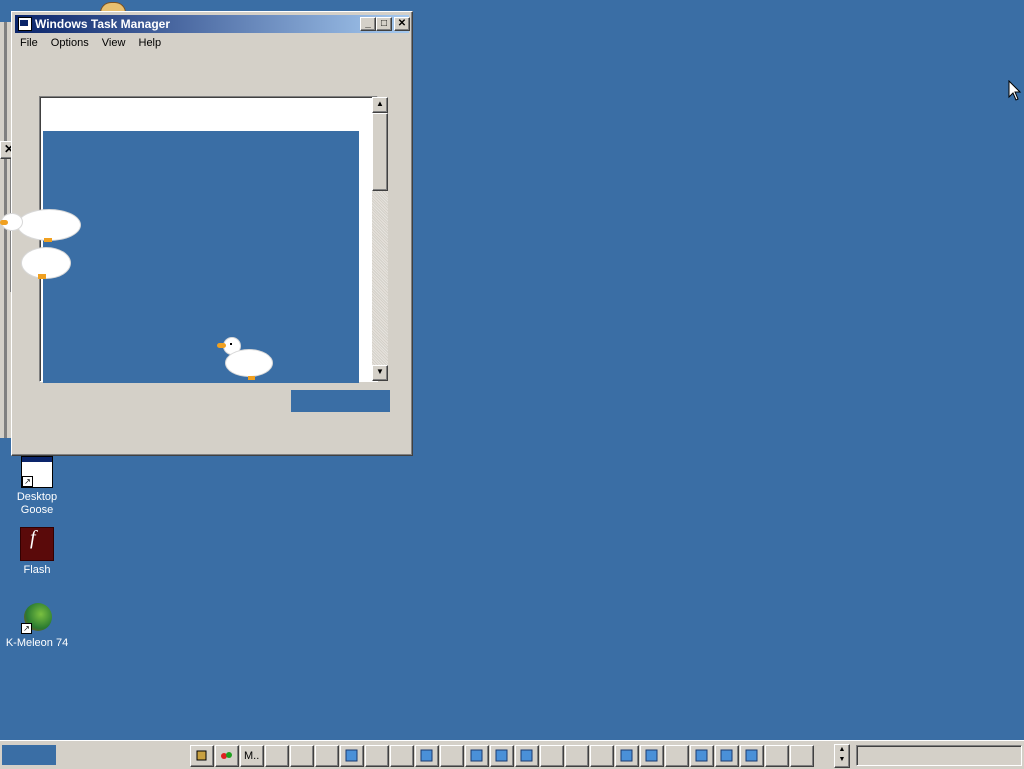 The height and width of the screenshot is (769, 1024). I want to click on scroll-down-icon: ▼, so click(842, 760).